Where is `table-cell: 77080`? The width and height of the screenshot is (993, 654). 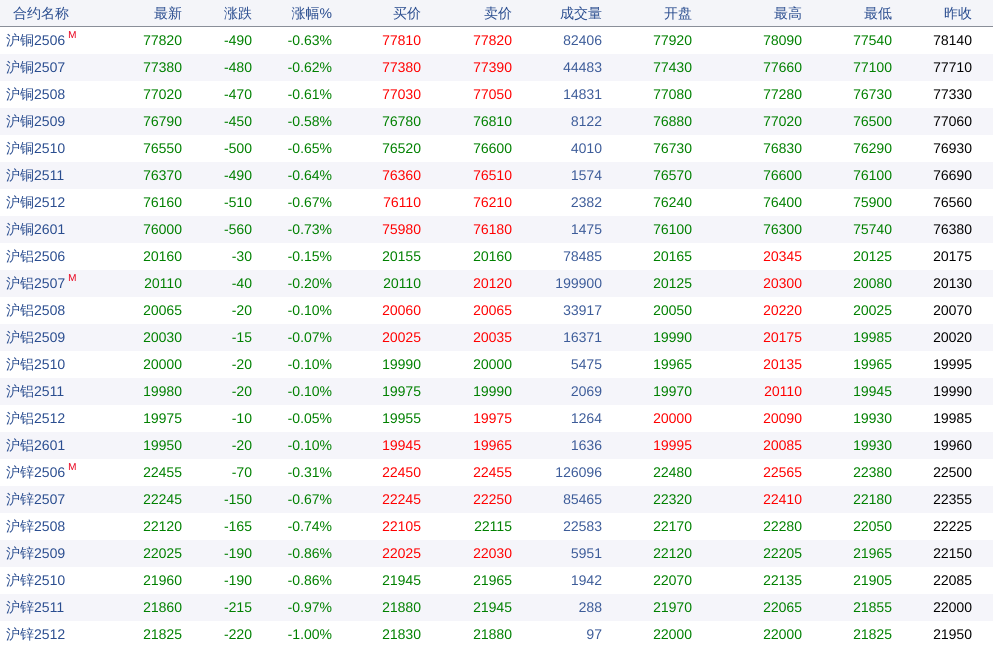
table-cell: 77080 is located at coordinates (672, 94).